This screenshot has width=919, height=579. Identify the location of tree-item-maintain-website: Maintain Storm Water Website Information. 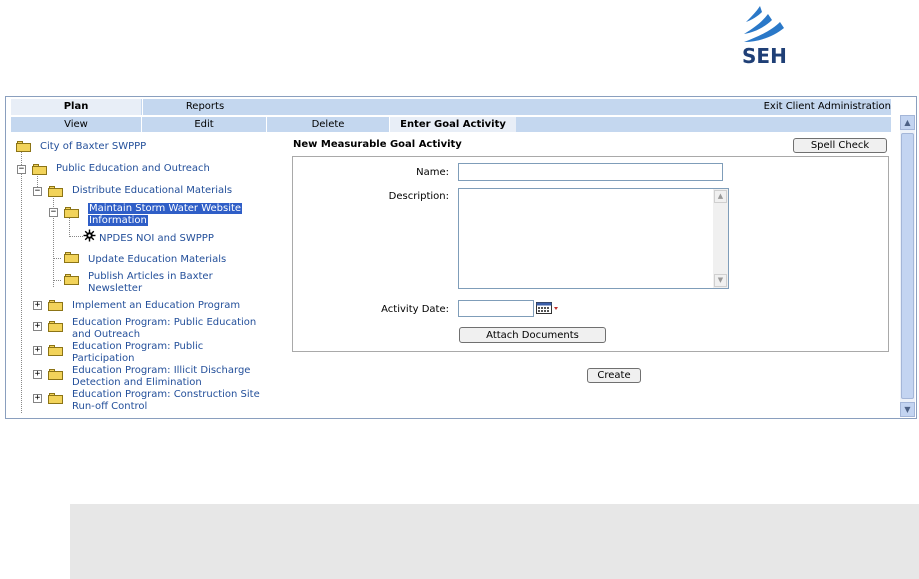
(165, 215).